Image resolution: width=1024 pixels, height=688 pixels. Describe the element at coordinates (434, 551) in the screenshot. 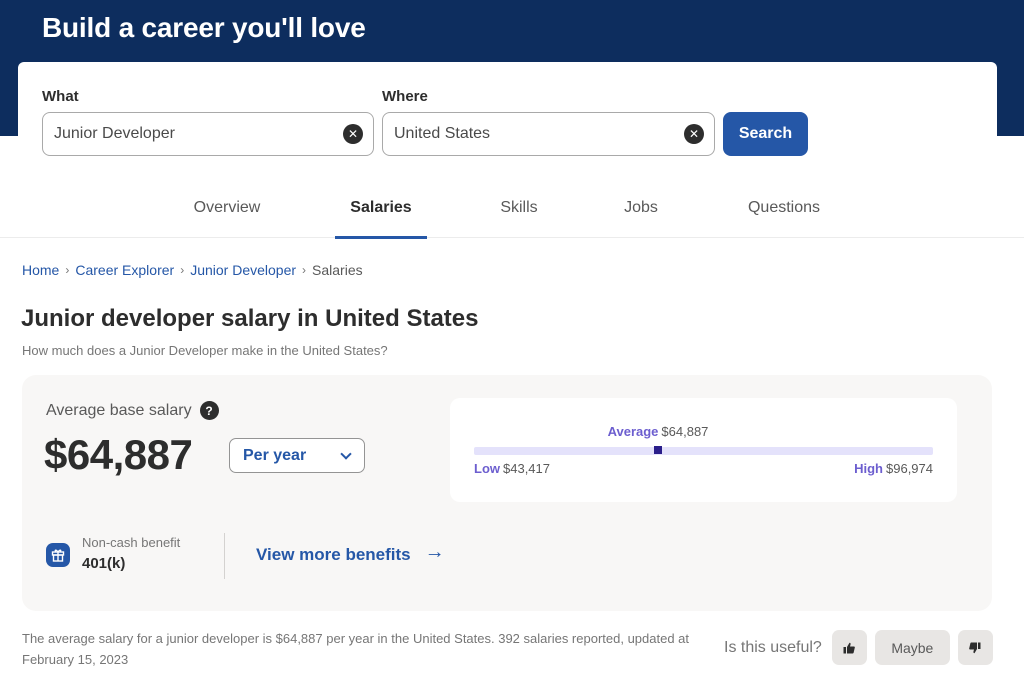

I see `arrow-right-icon: →` at that location.